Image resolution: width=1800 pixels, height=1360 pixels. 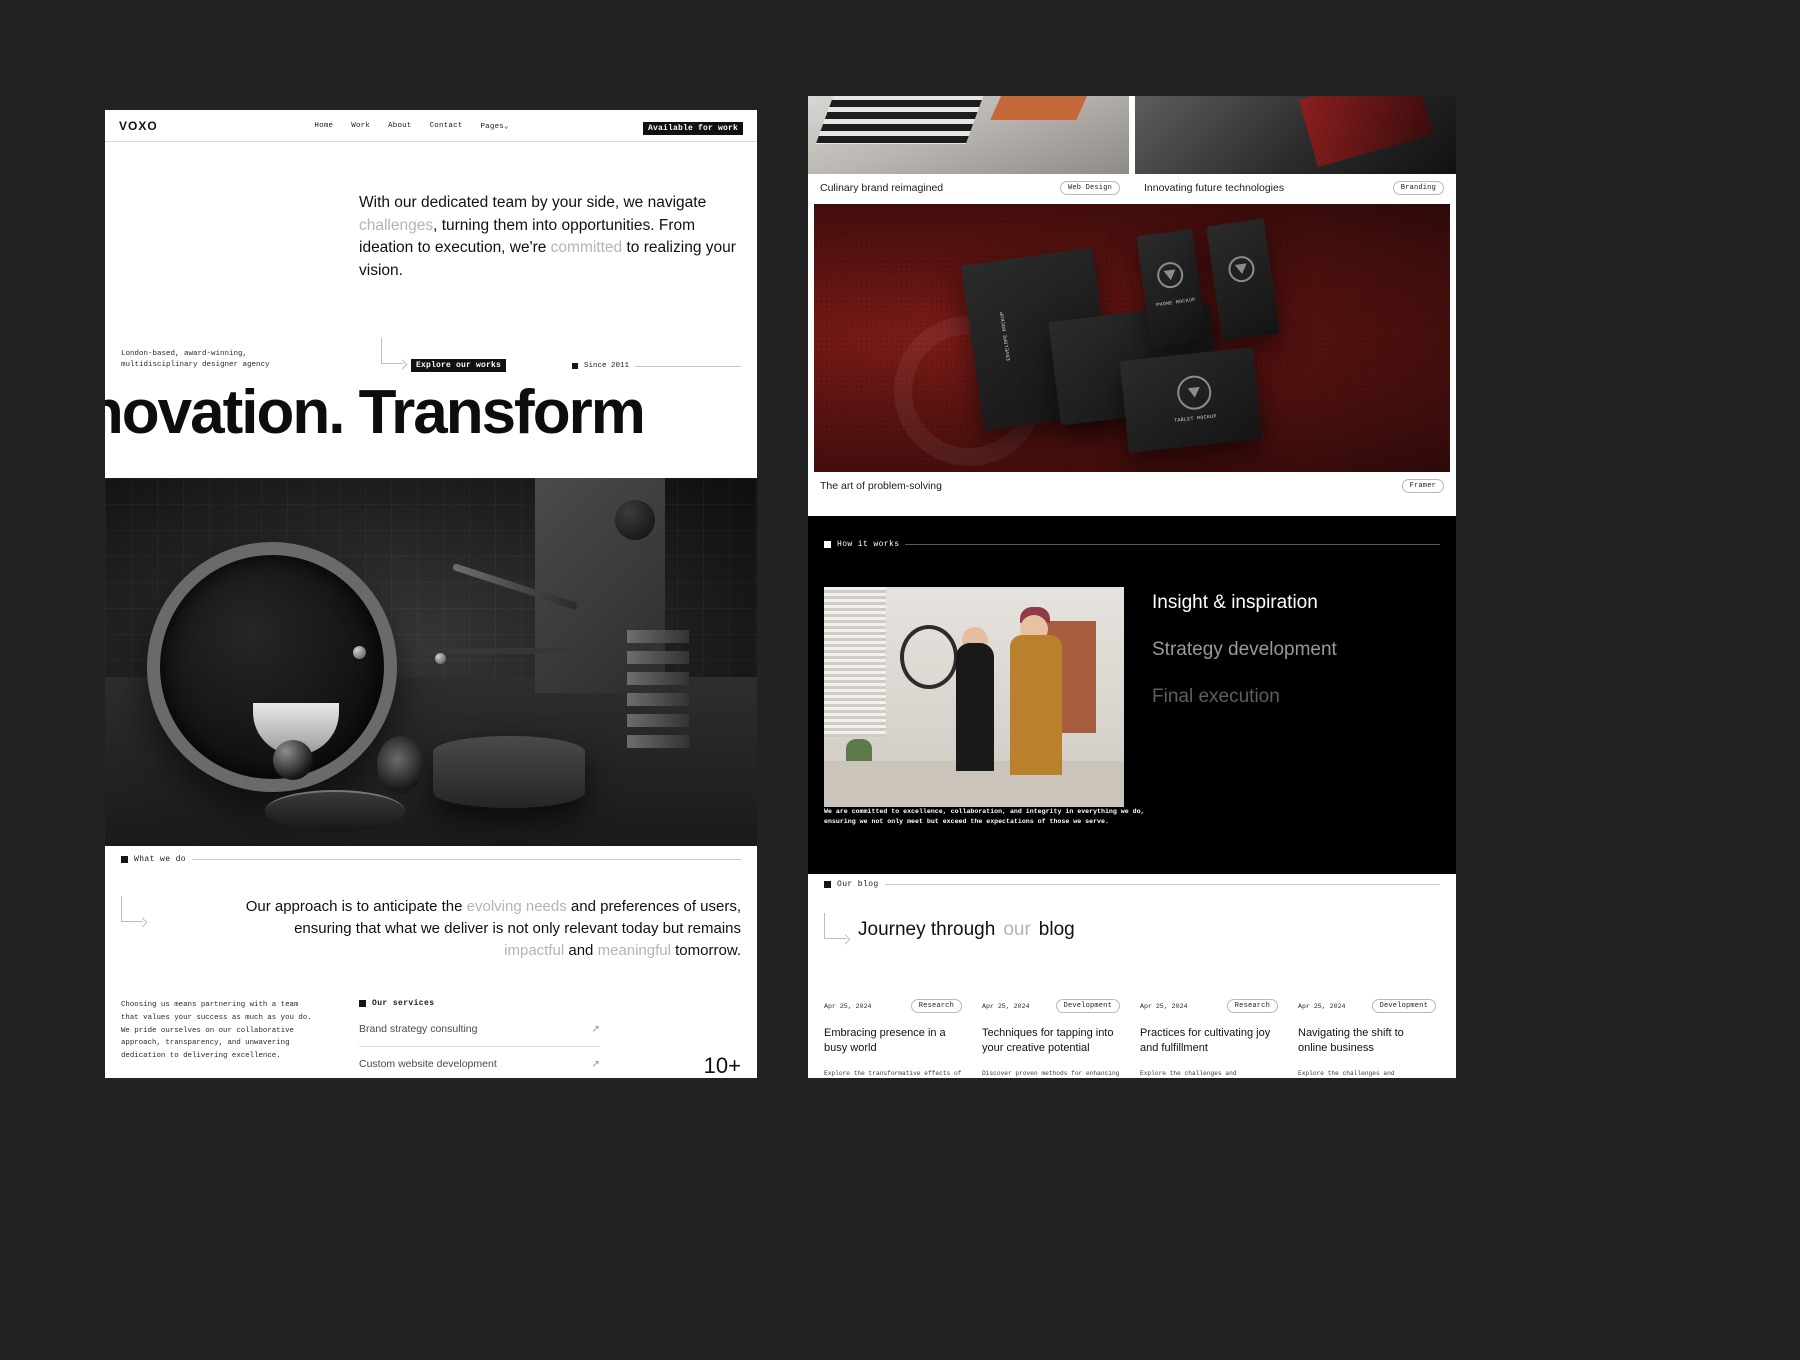 What do you see at coordinates (375, 412) in the screenshot?
I see `hero-marquee-word: nnovation. Transform` at bounding box center [375, 412].